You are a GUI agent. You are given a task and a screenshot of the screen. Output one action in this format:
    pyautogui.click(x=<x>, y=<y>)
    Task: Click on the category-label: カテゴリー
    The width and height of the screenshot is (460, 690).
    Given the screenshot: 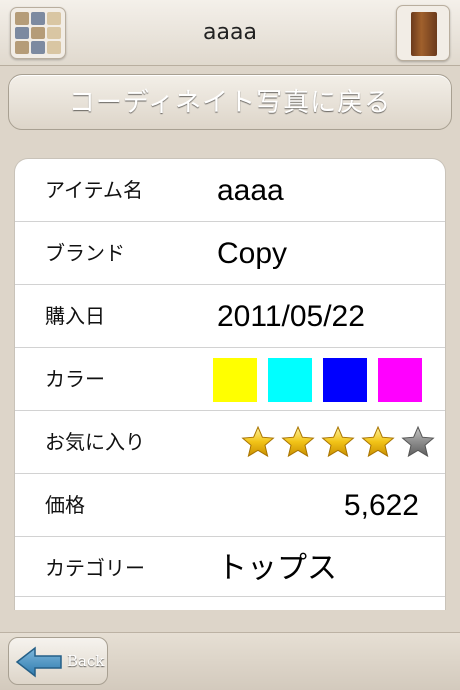 What is the action you would take?
    pyautogui.click(x=95, y=568)
    